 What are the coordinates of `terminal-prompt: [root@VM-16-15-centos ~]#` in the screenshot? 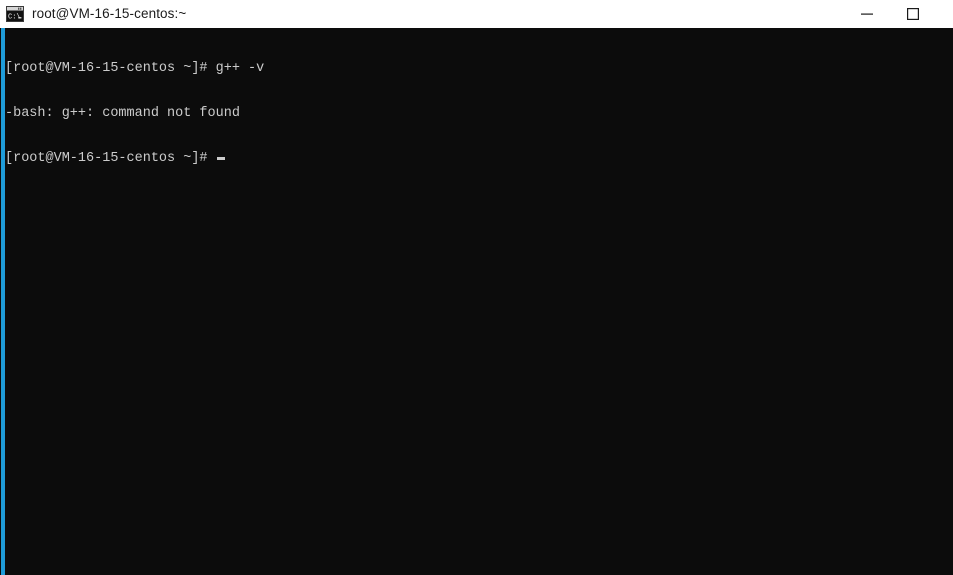 It's located at (110, 158).